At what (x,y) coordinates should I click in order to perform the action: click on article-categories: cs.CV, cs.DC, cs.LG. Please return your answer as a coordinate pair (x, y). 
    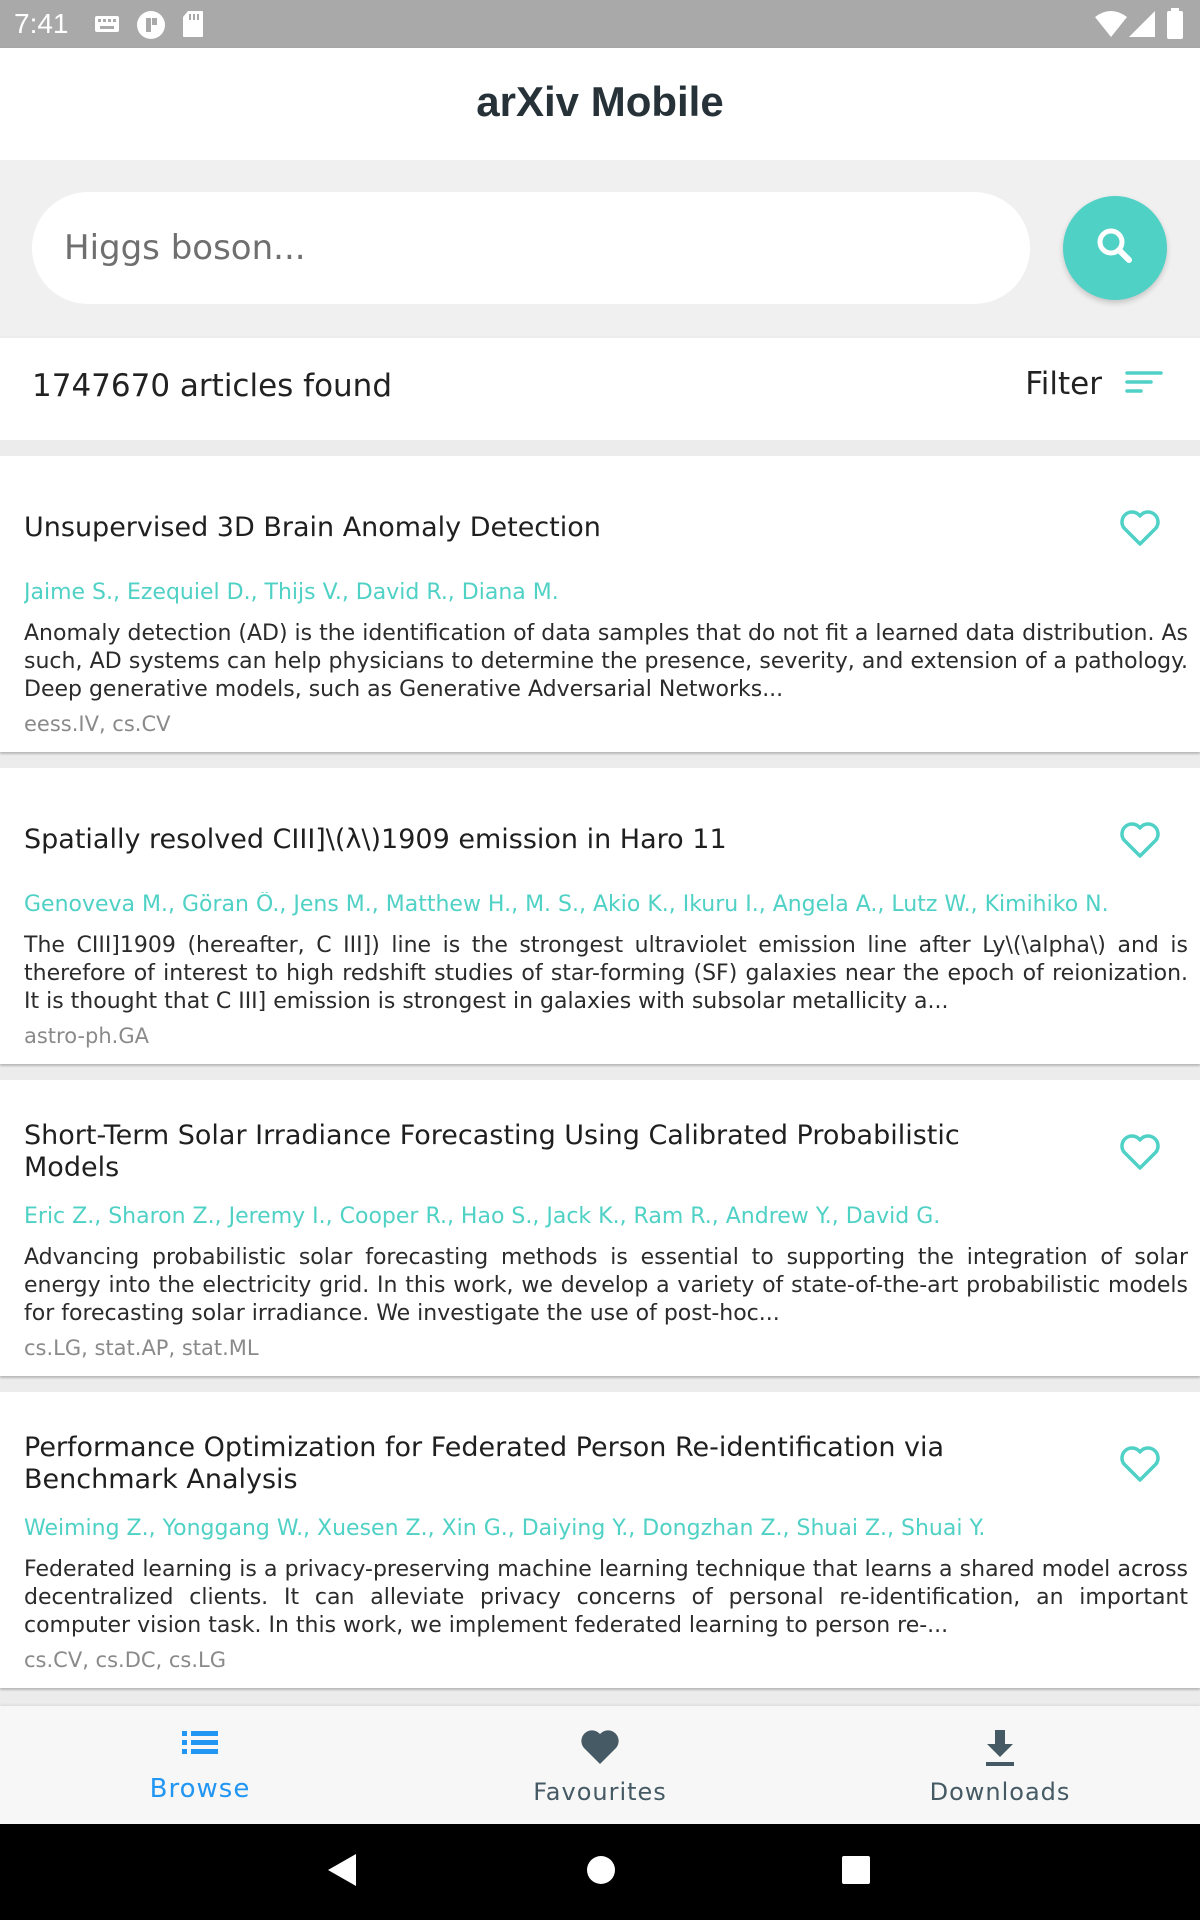
    Looking at the image, I should click on (125, 1660).